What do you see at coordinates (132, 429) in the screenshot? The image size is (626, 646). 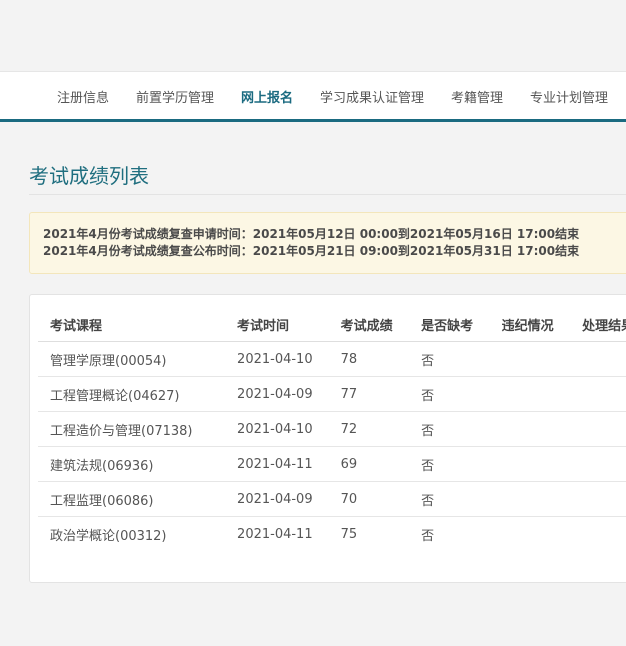 I see `cell-course: 工程造价与管理(07138)` at bounding box center [132, 429].